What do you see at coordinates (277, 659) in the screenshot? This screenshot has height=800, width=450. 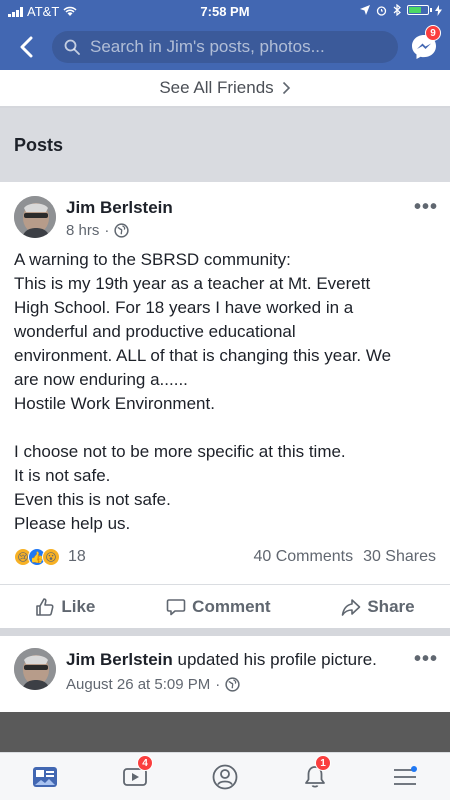 I see `post-activity: updated his profile picture.` at bounding box center [277, 659].